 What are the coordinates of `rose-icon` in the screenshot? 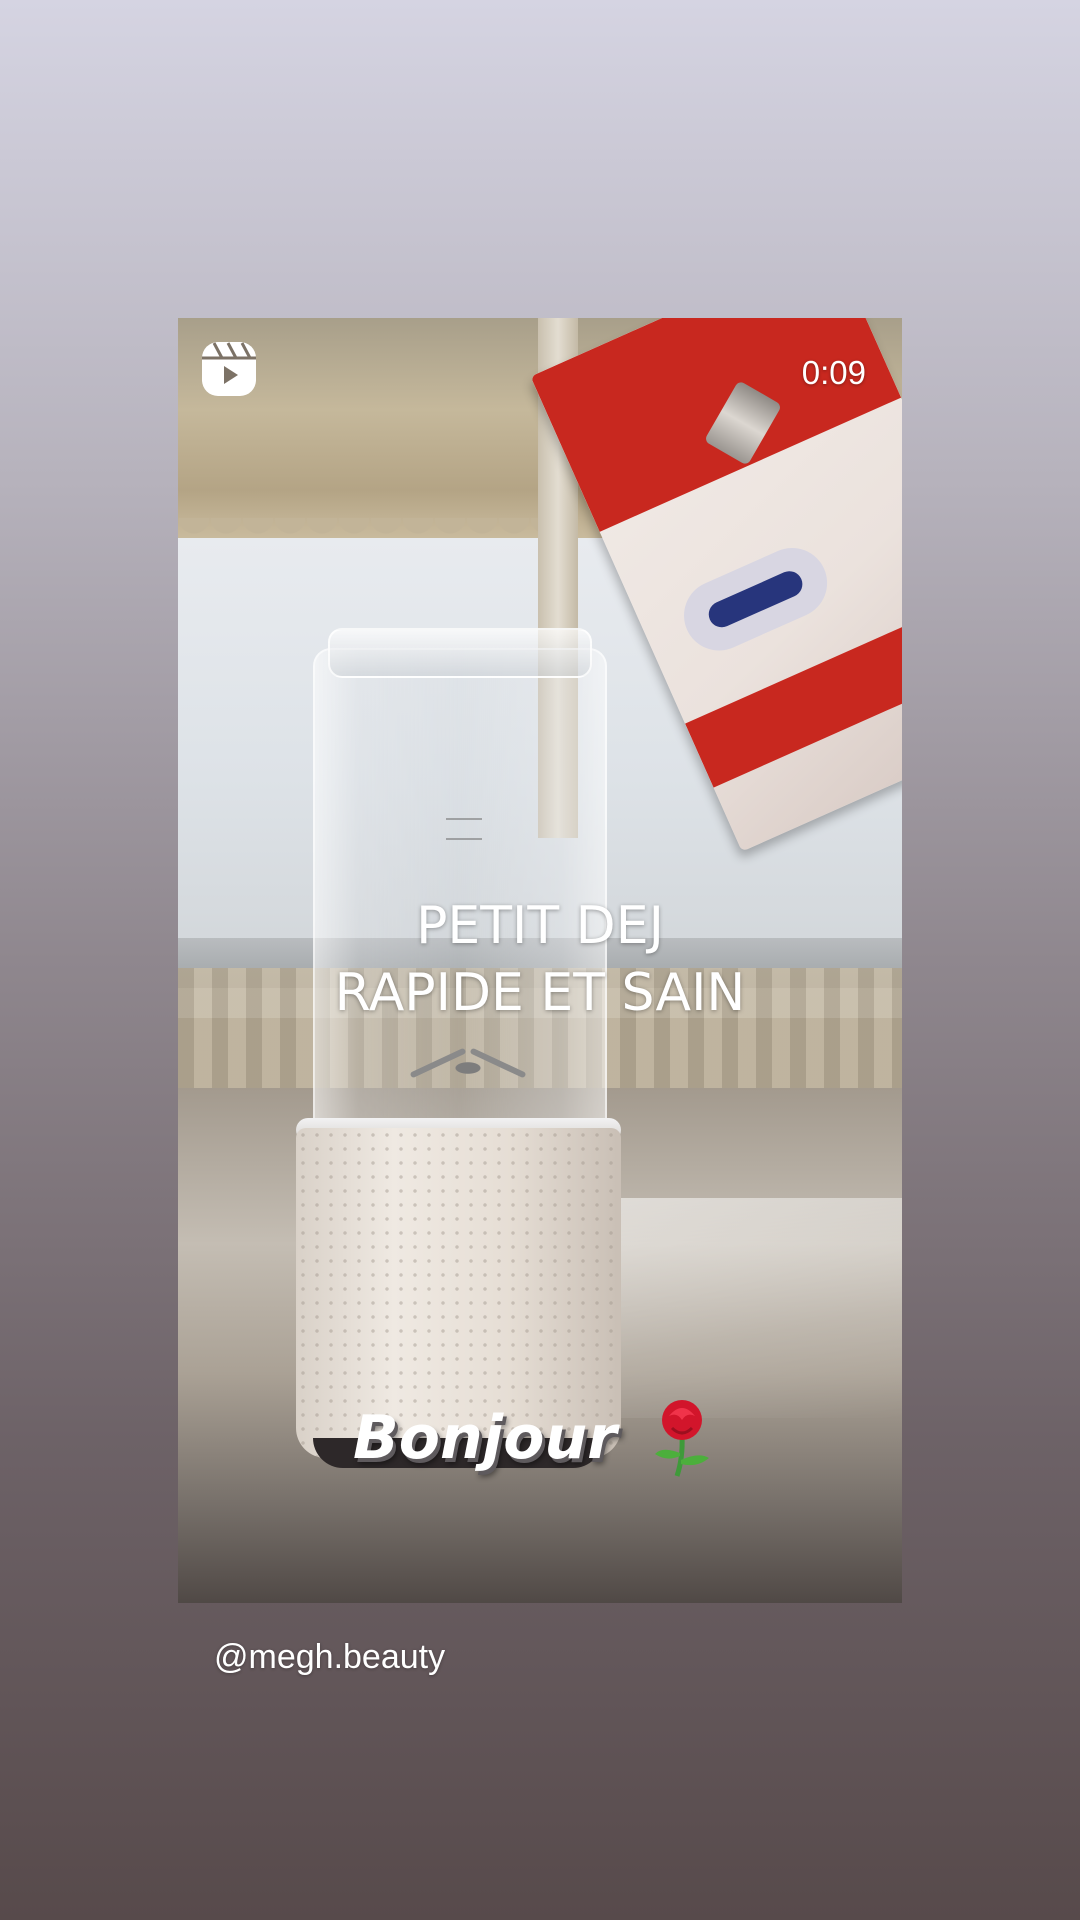 It's located at (682, 1438).